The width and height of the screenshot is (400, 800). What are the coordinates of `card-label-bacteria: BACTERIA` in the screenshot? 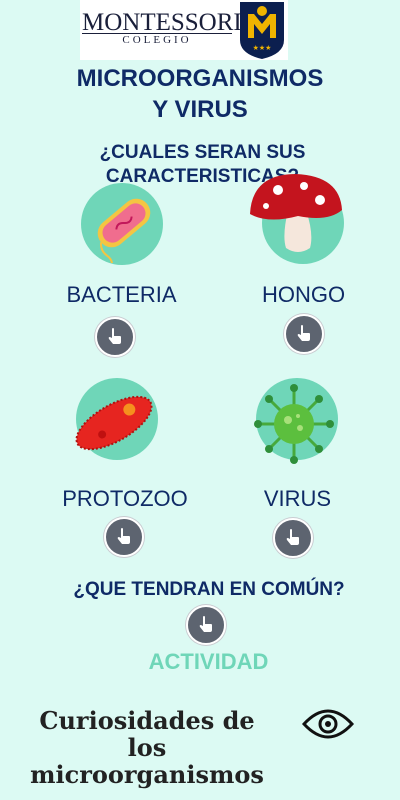 It's located at (121, 294).